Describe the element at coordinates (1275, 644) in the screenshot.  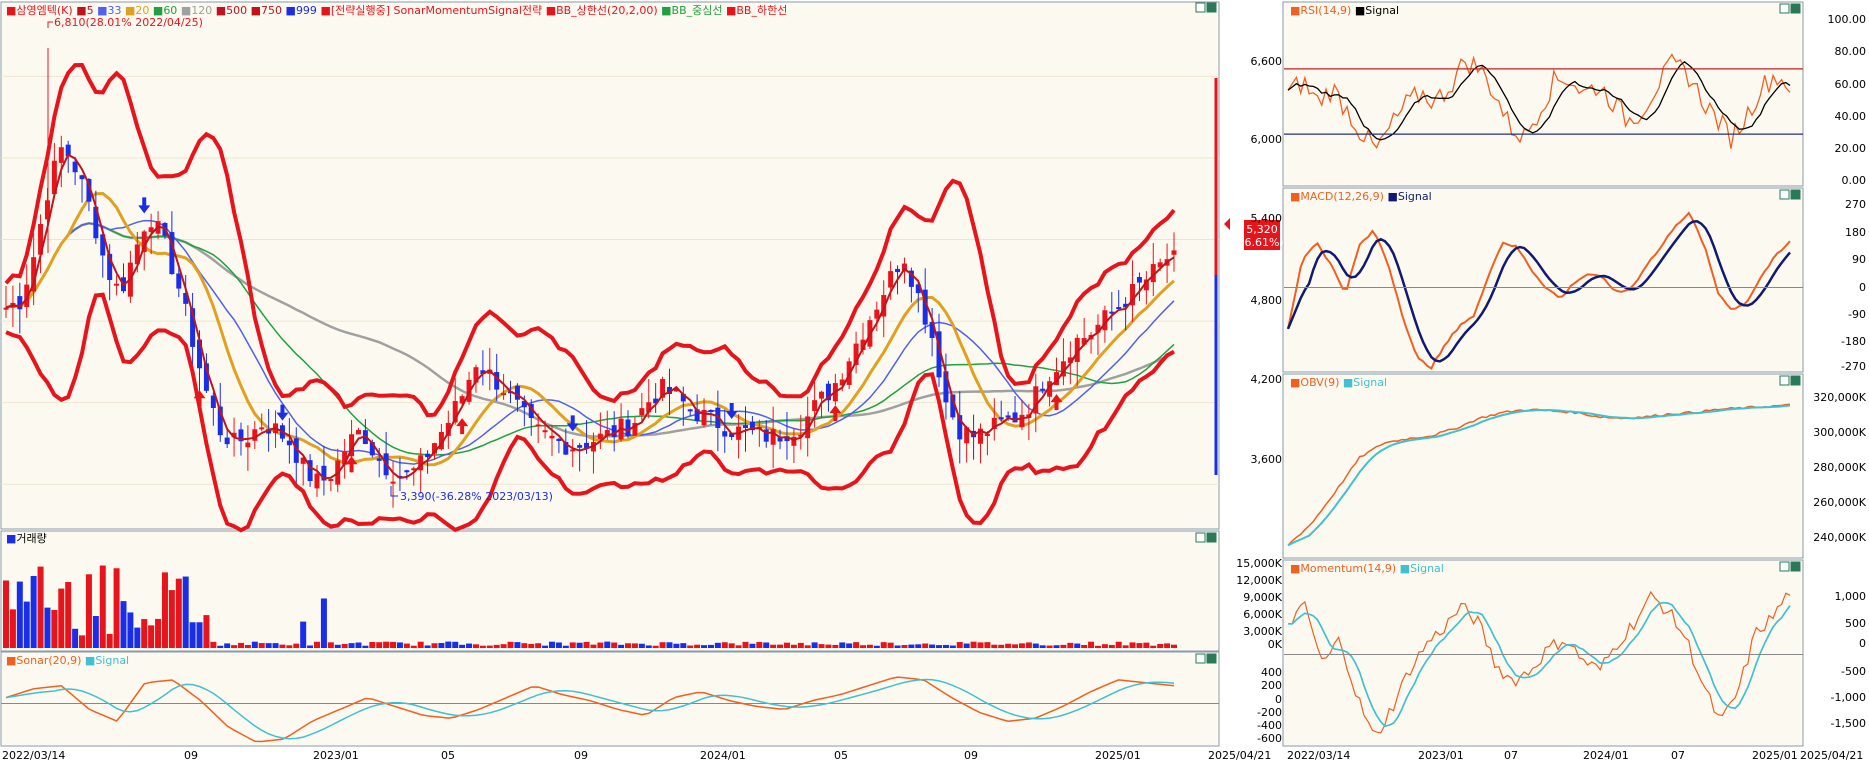
I see `tick-label: 0K` at that location.